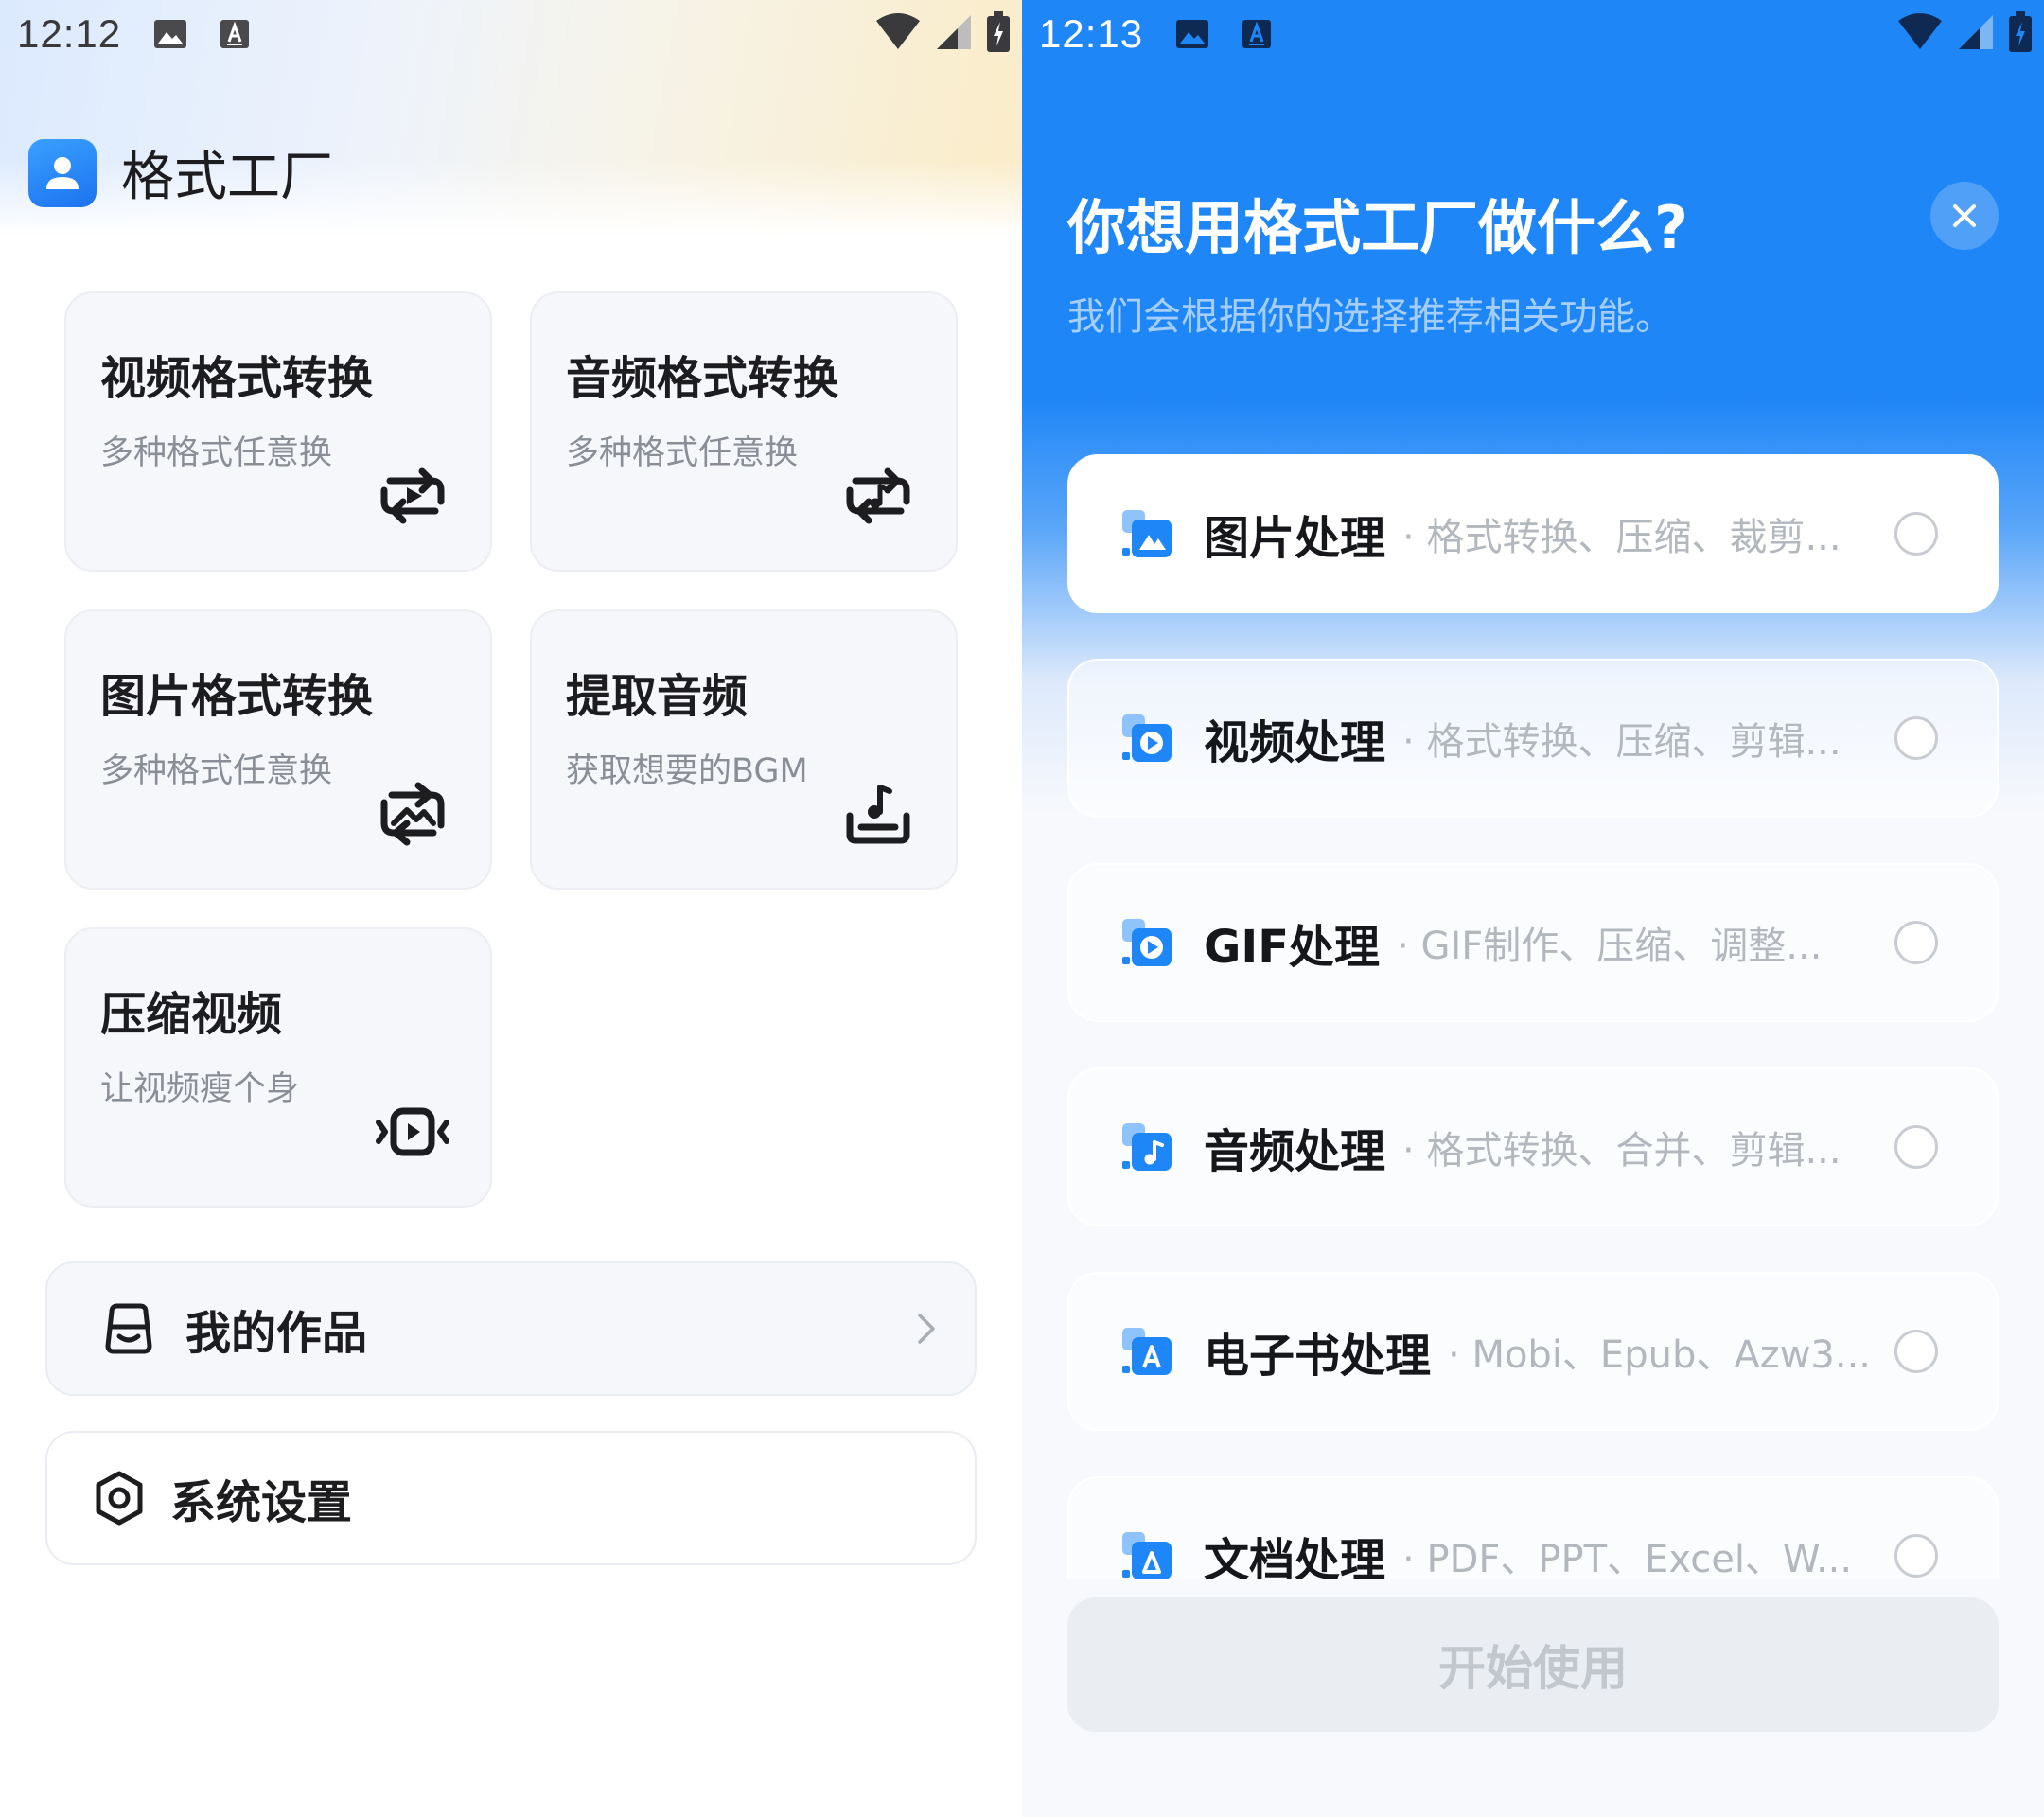  What do you see at coordinates (1295, 1151) in the screenshot?
I see `option-title: 音频处理` at bounding box center [1295, 1151].